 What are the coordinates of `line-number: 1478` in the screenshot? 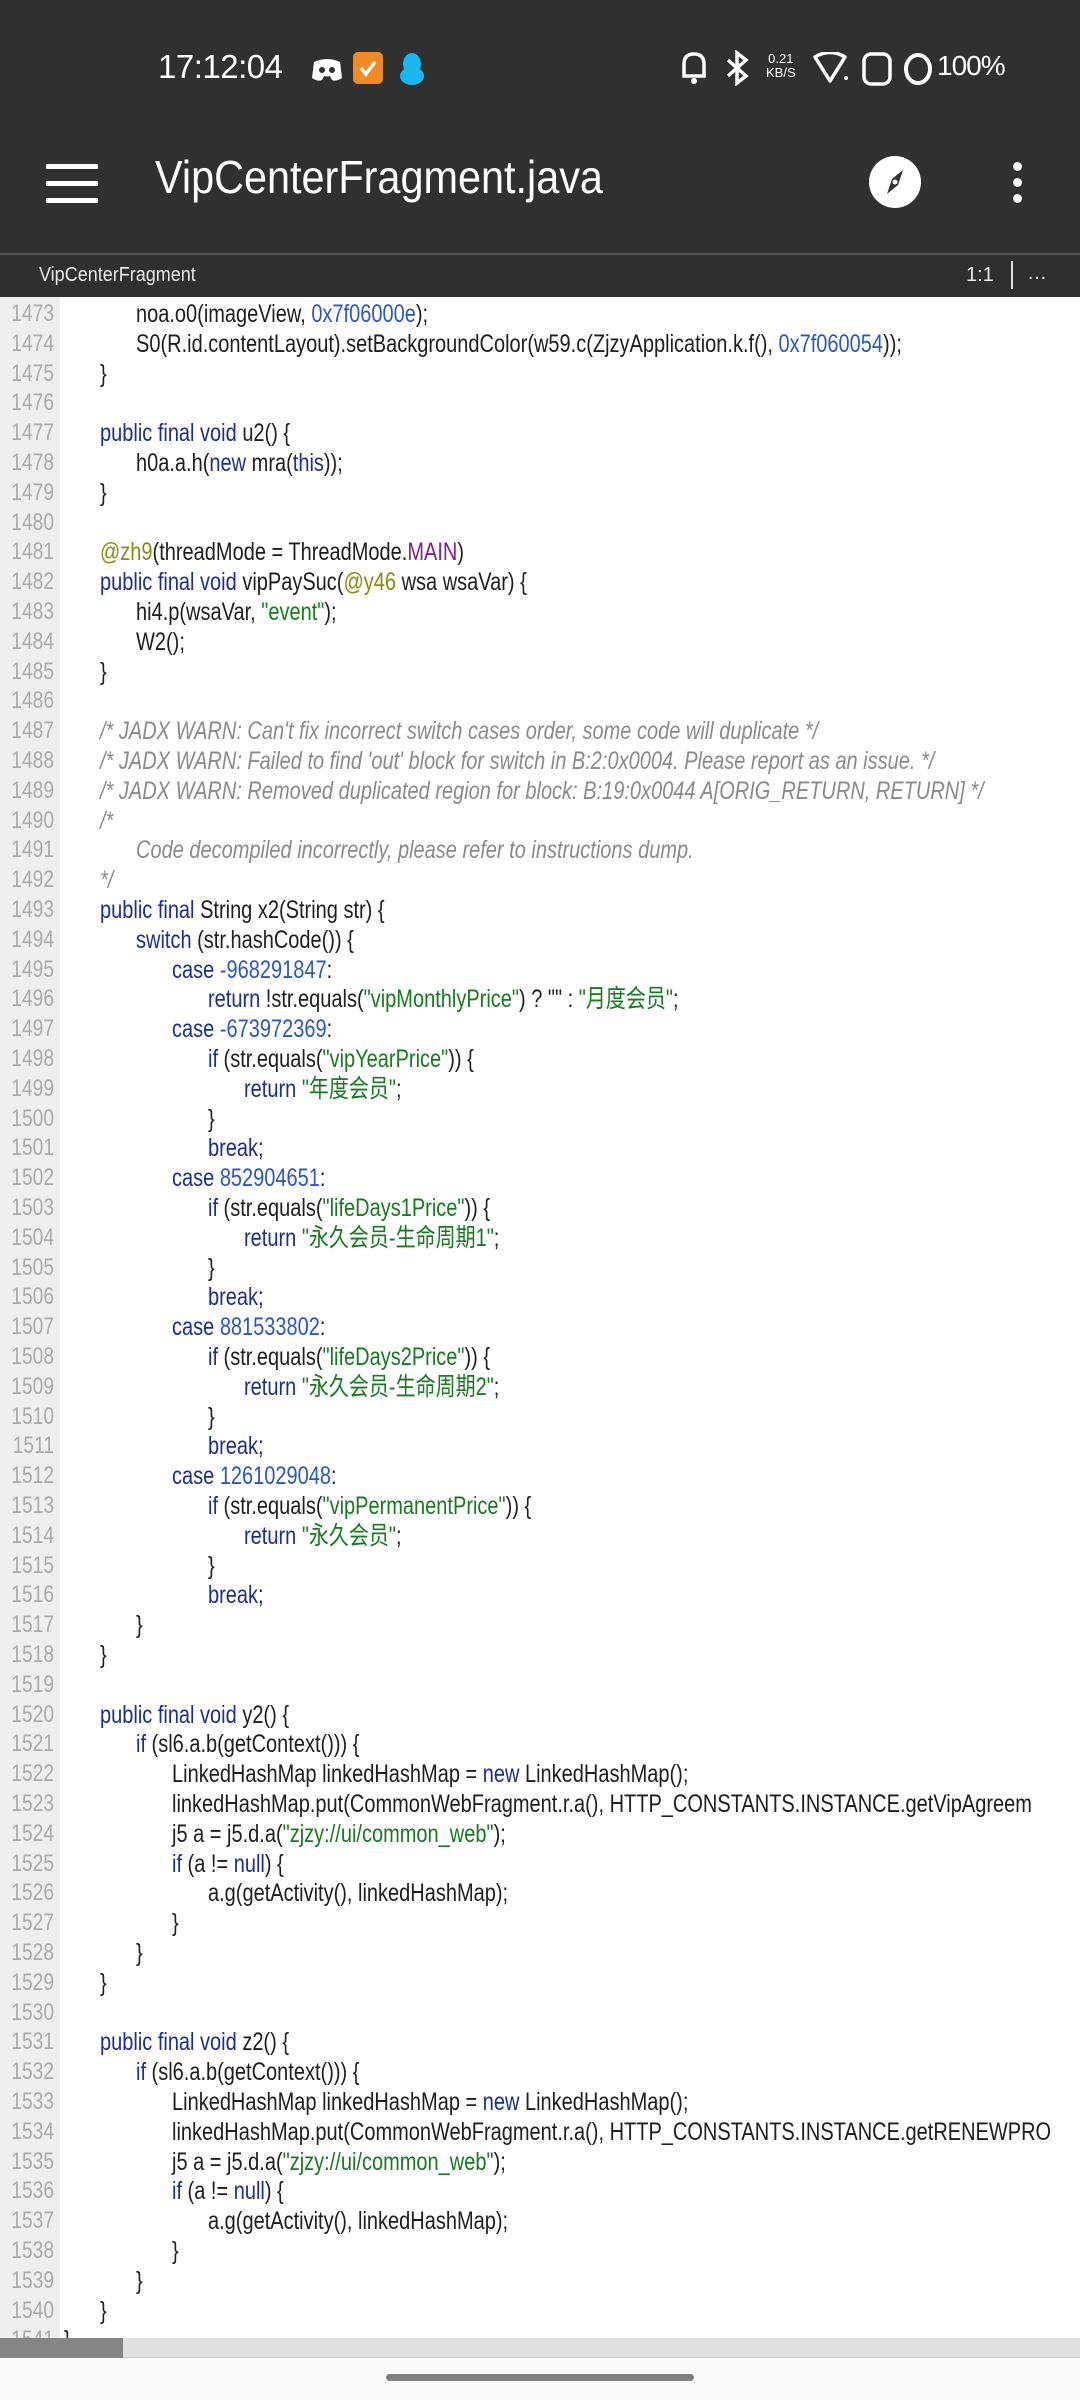 It's located at (33, 462).